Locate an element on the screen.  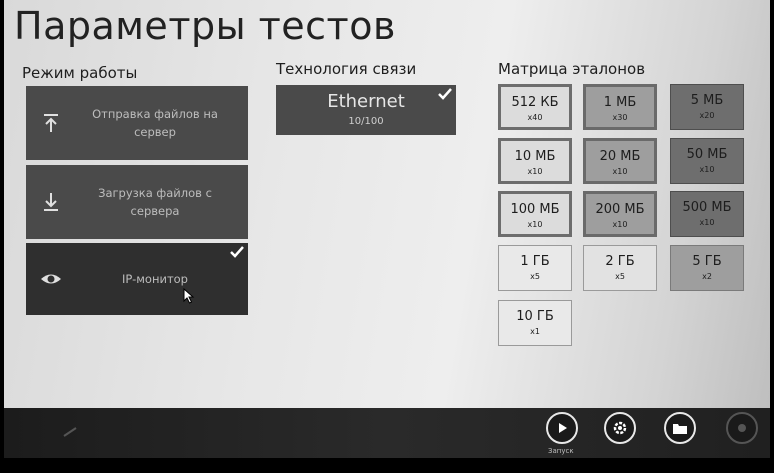
matrix-cell: 100 МБ x10 is located at coordinates (535, 214).